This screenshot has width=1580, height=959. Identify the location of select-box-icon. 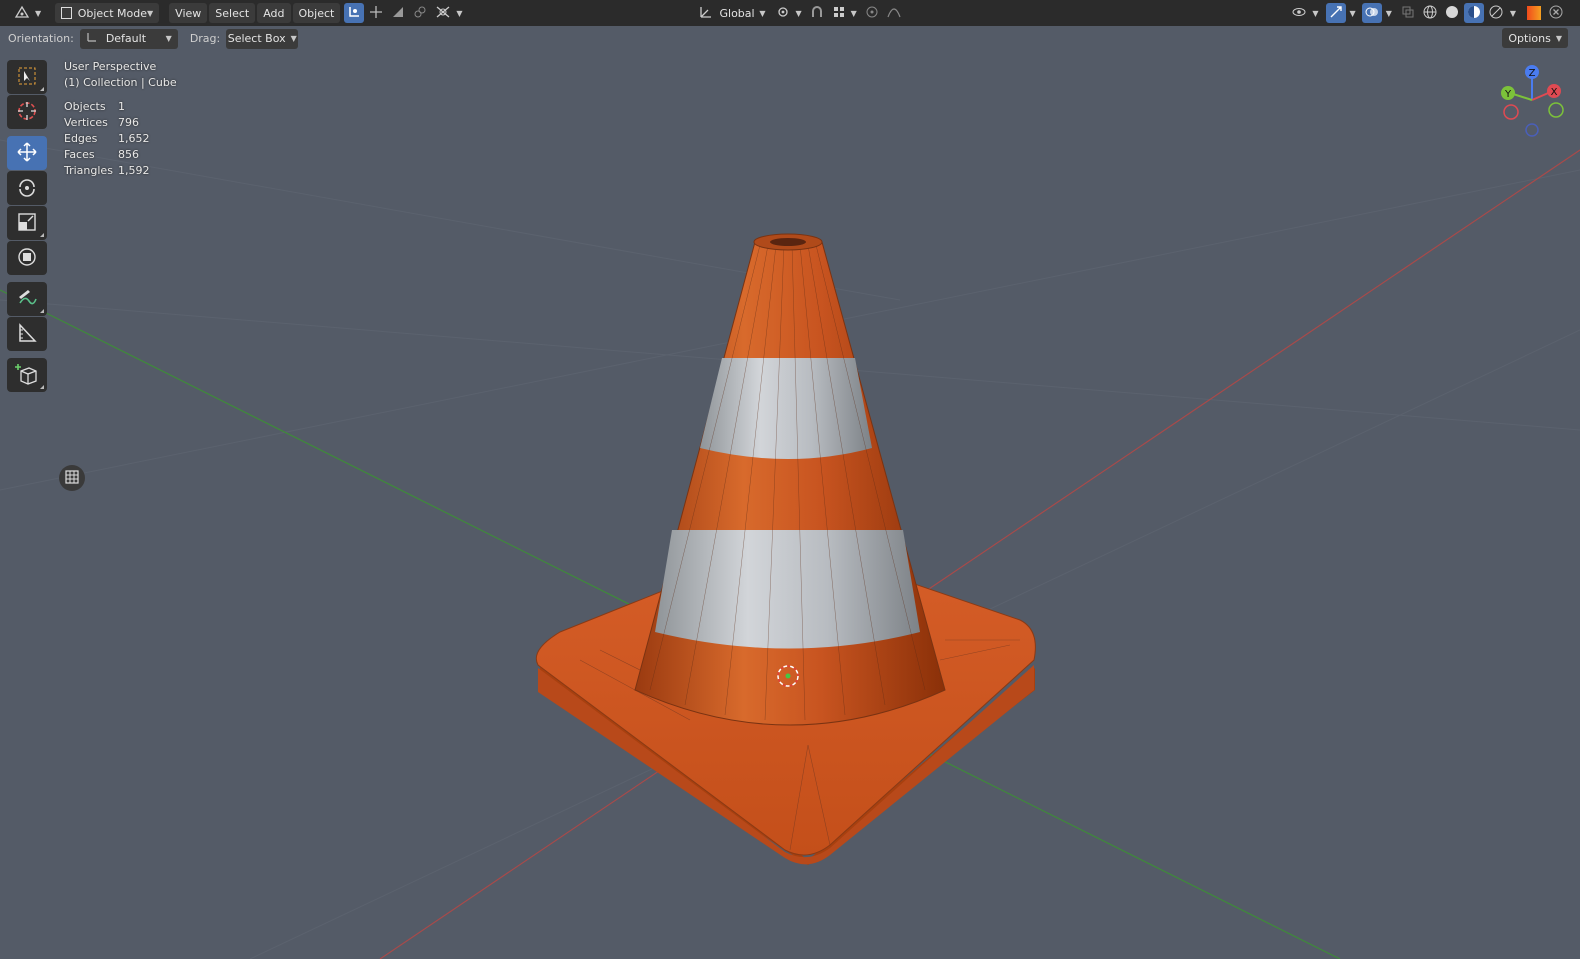
(27, 77).